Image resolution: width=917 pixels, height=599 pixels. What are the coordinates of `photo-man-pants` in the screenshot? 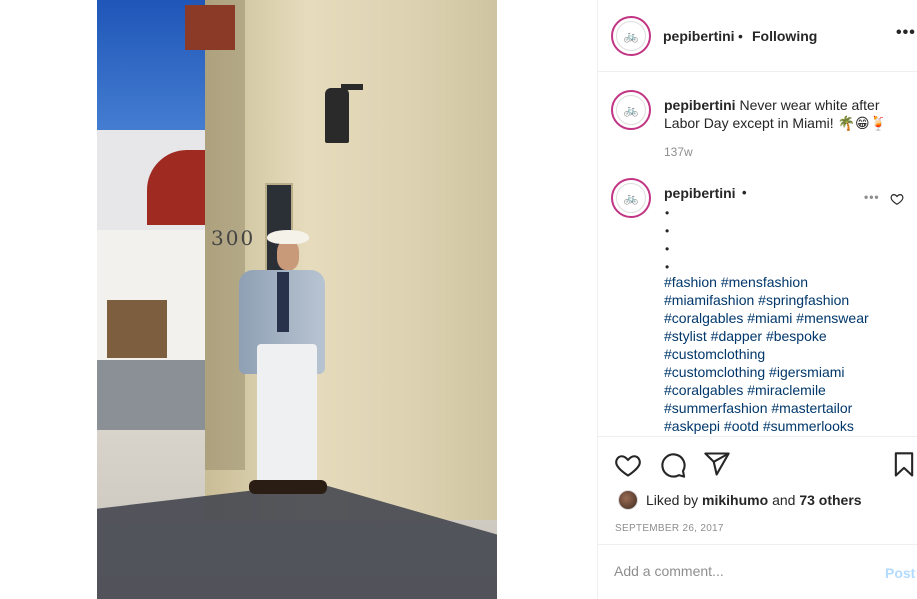 It's located at (287, 414).